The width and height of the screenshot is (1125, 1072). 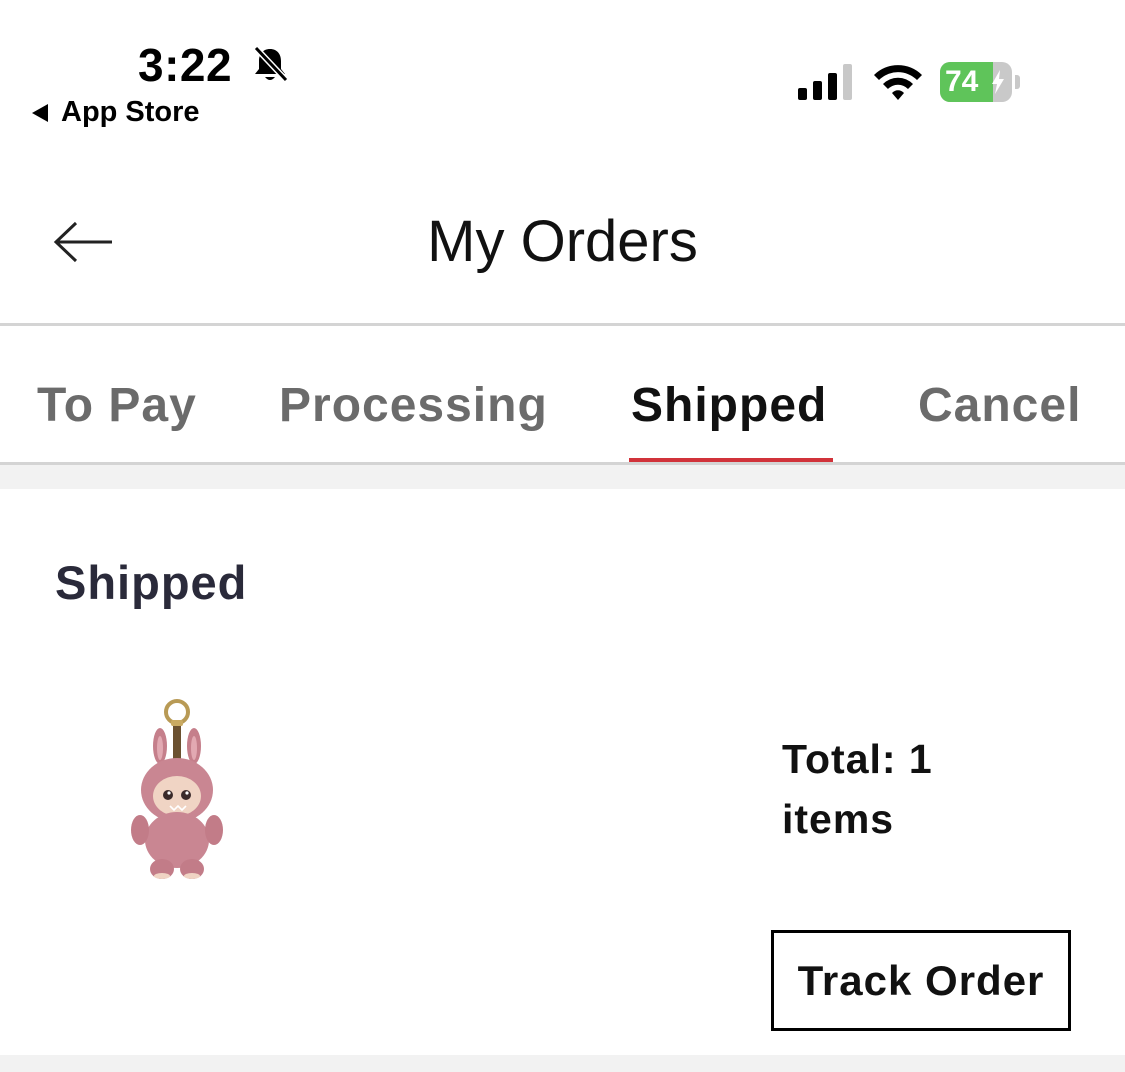 I want to click on order-total: Total: 1 items, so click(x=857, y=789).